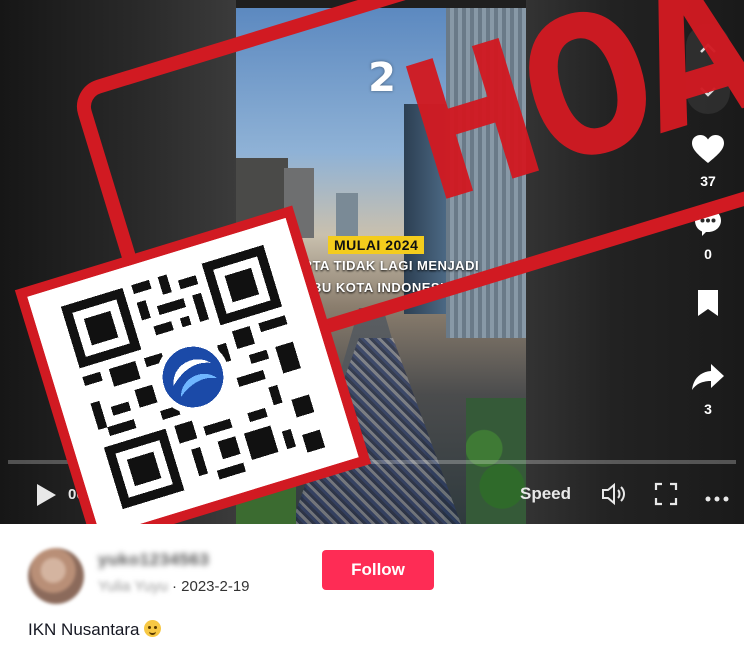 The image size is (744, 645). What do you see at coordinates (133, 586) in the screenshot?
I see `author-nickname: Yulia Yuyu` at bounding box center [133, 586].